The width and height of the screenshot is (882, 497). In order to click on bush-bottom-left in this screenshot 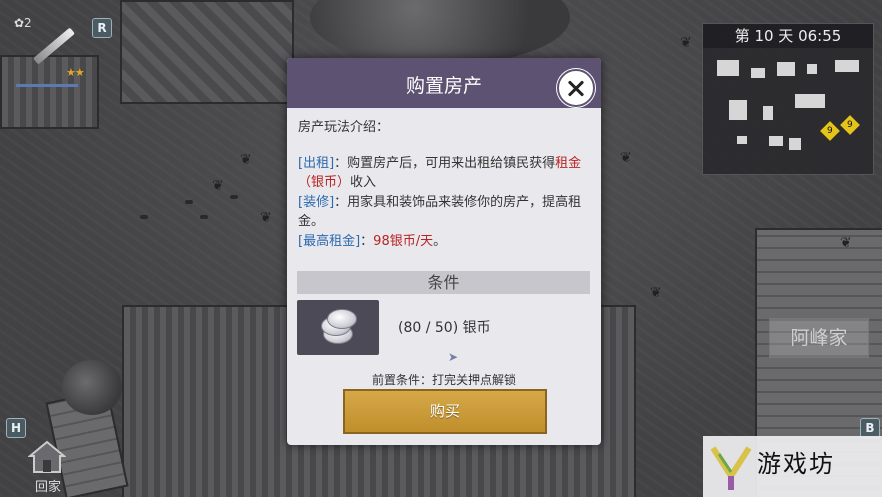, I will do `click(92, 387)`.